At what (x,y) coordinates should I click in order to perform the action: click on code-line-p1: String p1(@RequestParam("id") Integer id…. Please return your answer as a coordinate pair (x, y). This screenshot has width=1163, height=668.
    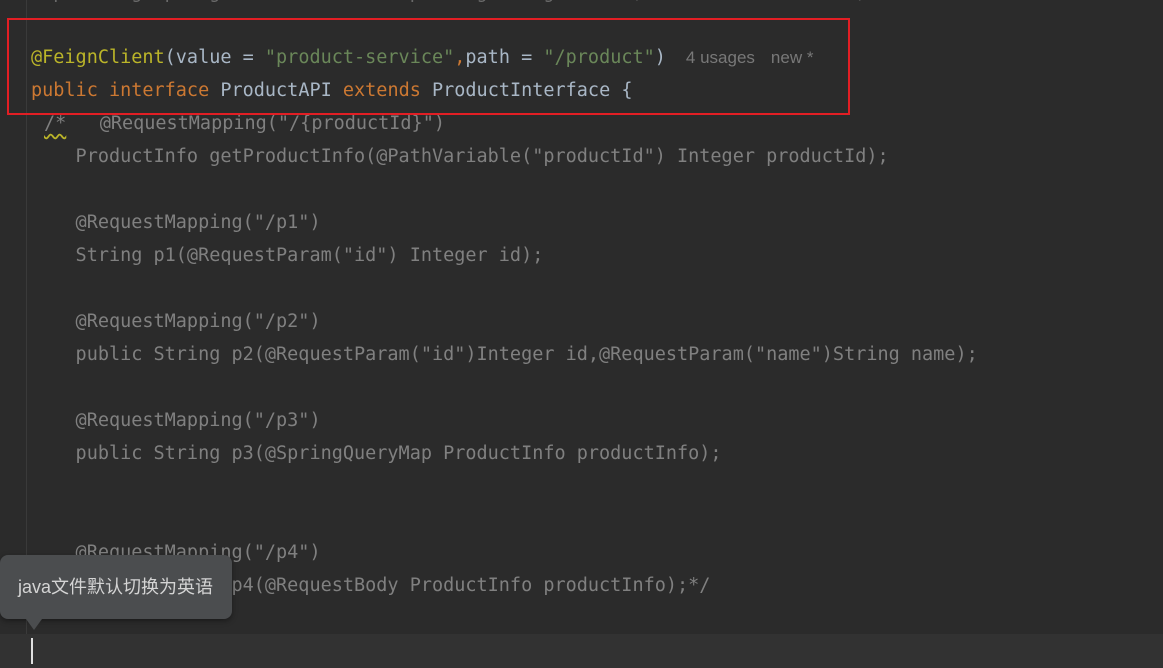
    Looking at the image, I should click on (287, 255).